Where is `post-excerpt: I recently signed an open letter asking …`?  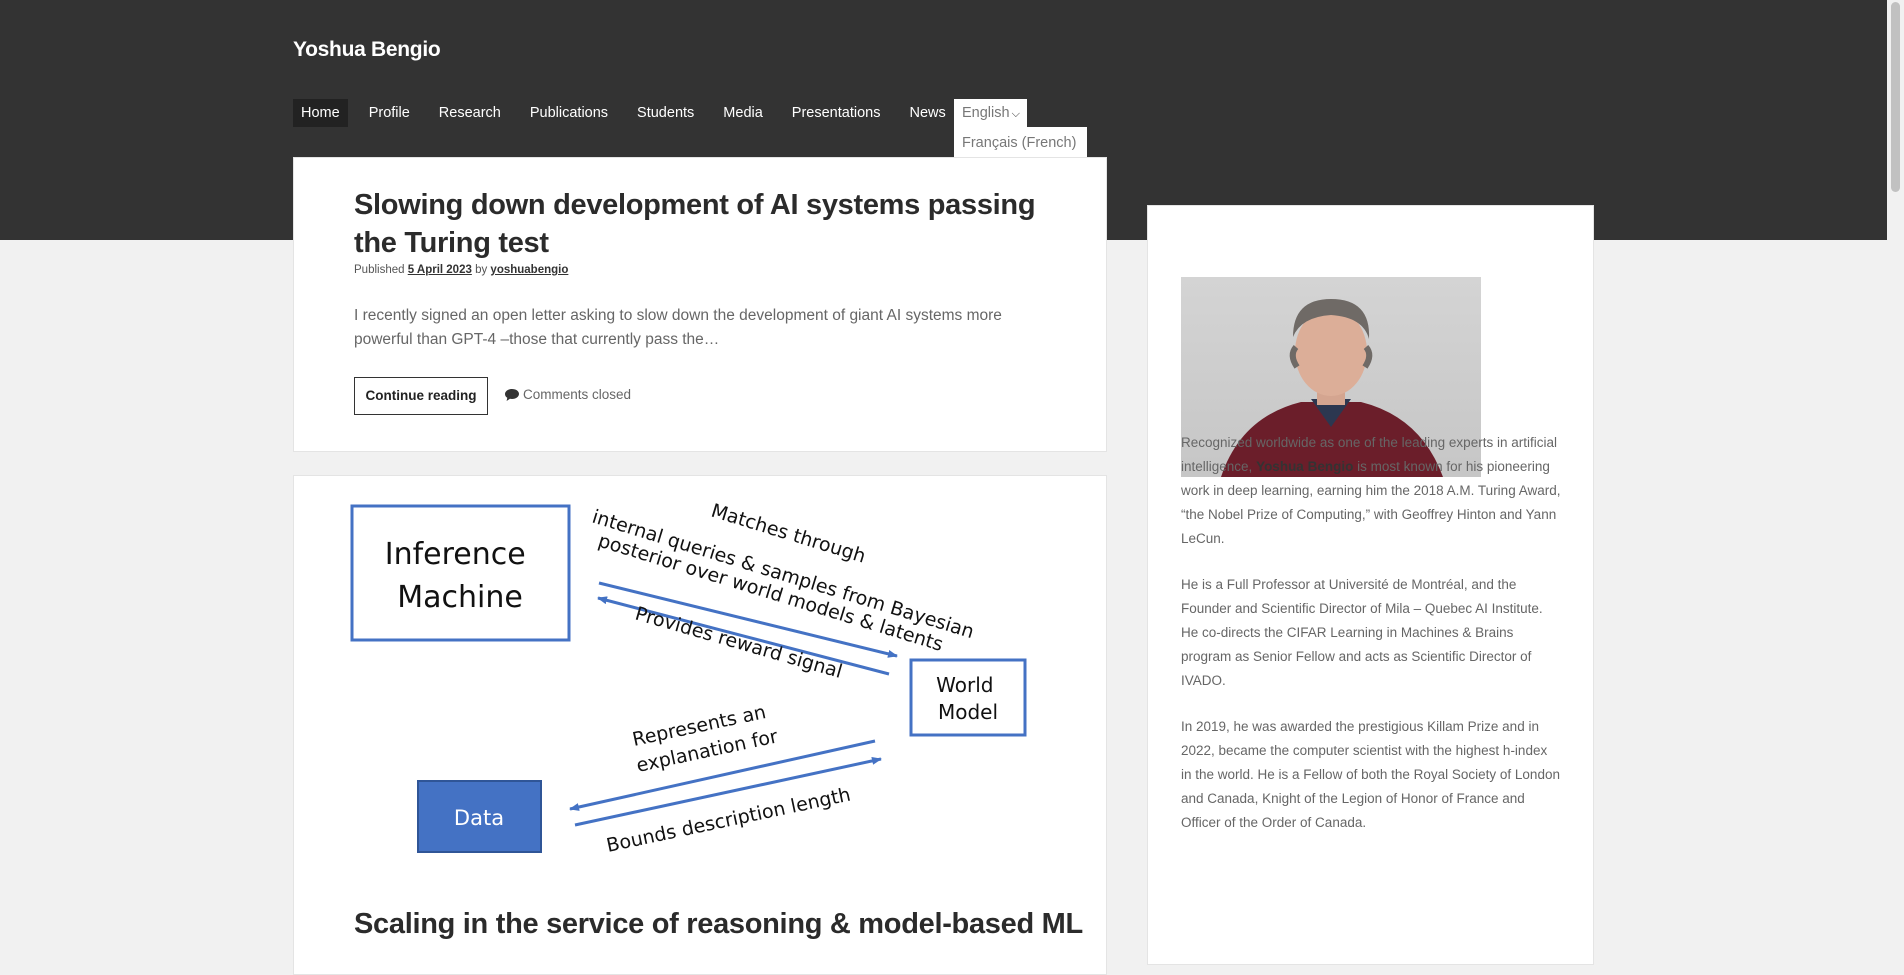 post-excerpt: I recently signed an open letter asking … is located at coordinates (678, 327).